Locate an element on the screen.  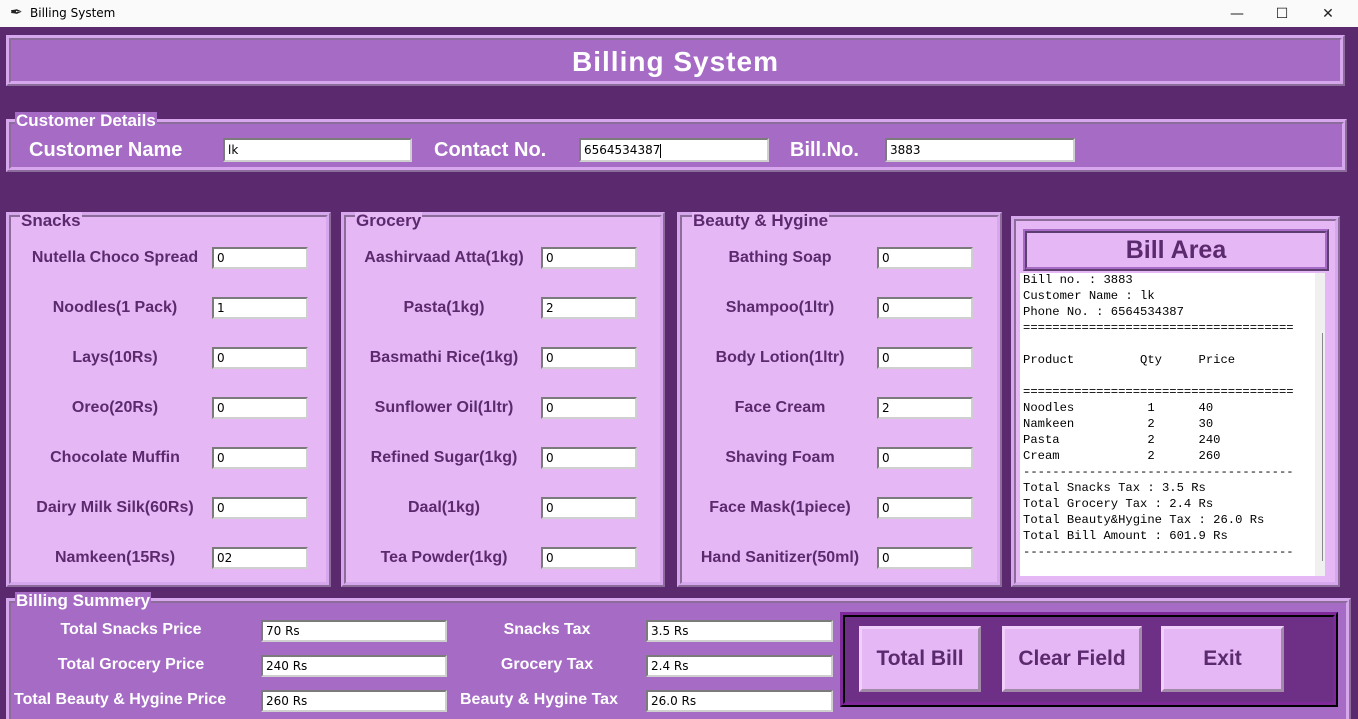
contact-no-input: 6564534387 is located at coordinates (674, 150).